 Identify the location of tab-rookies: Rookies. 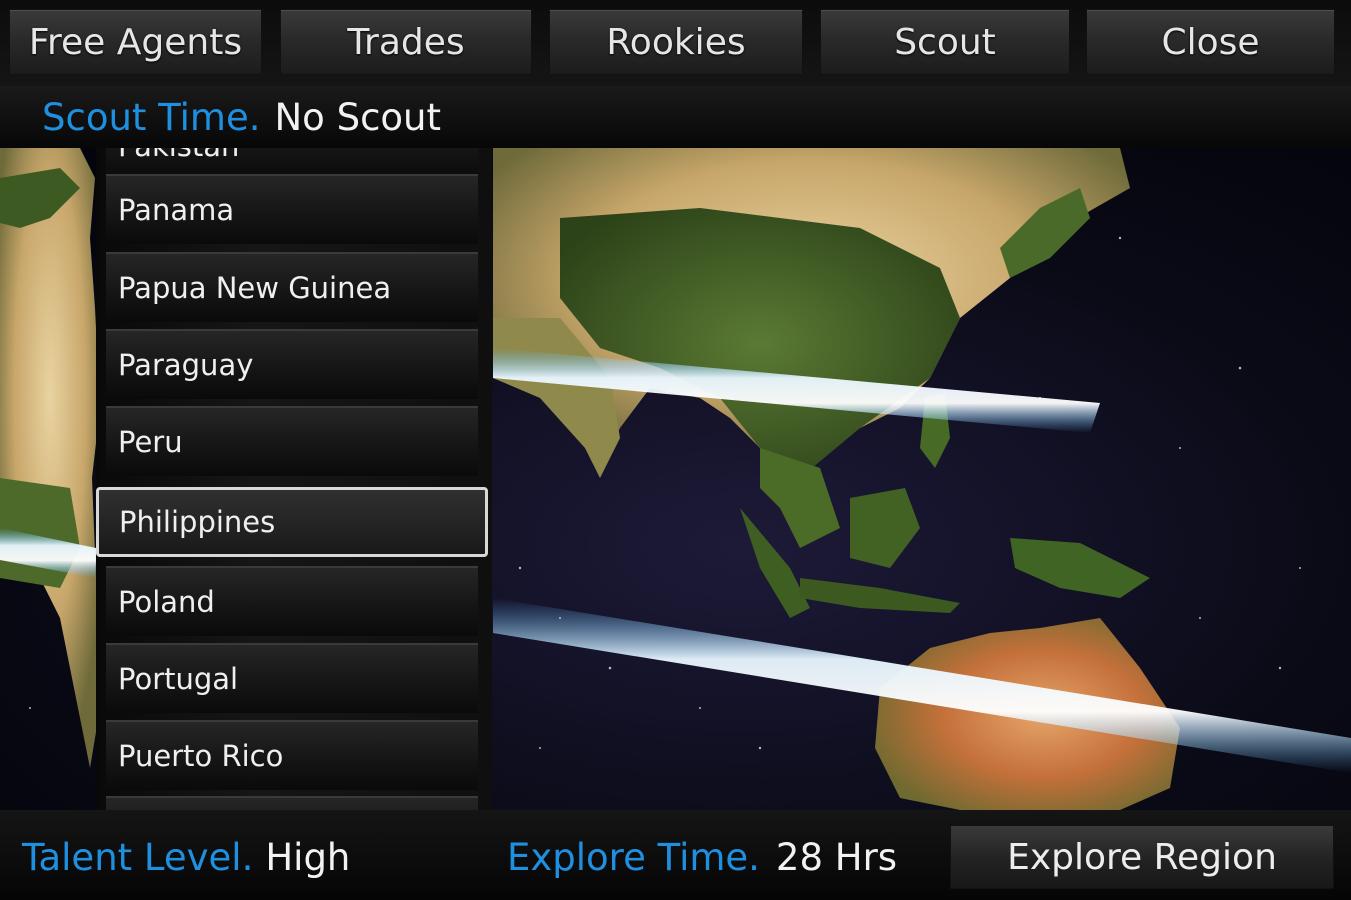
(676, 42).